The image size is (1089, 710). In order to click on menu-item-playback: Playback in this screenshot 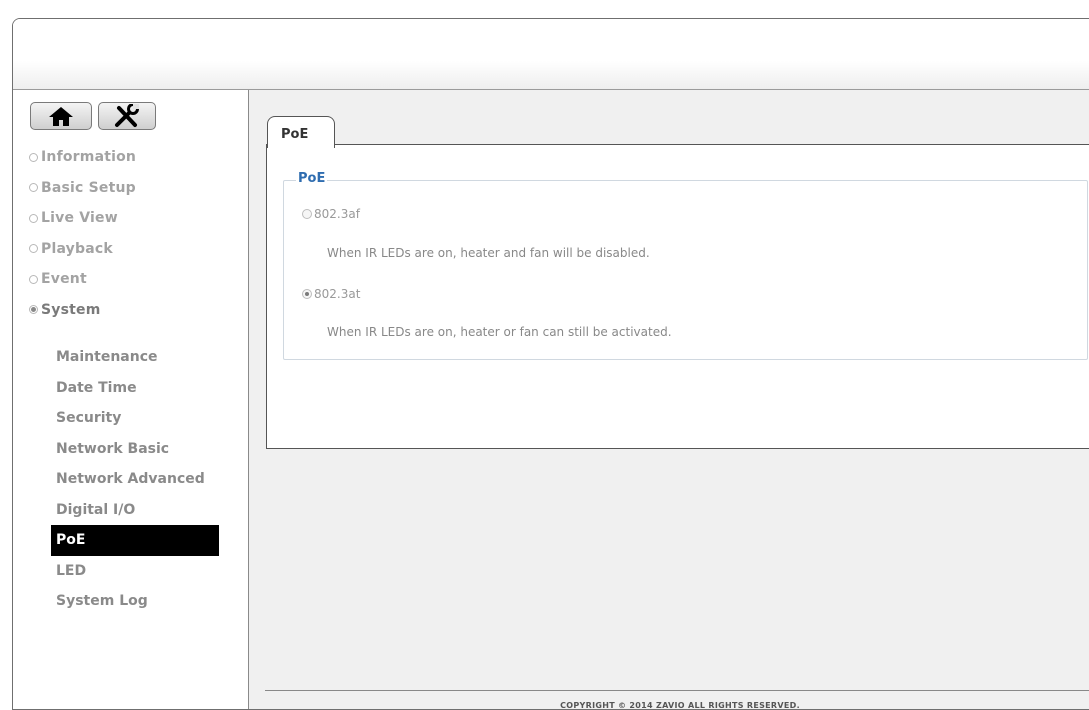, I will do `click(82, 249)`.